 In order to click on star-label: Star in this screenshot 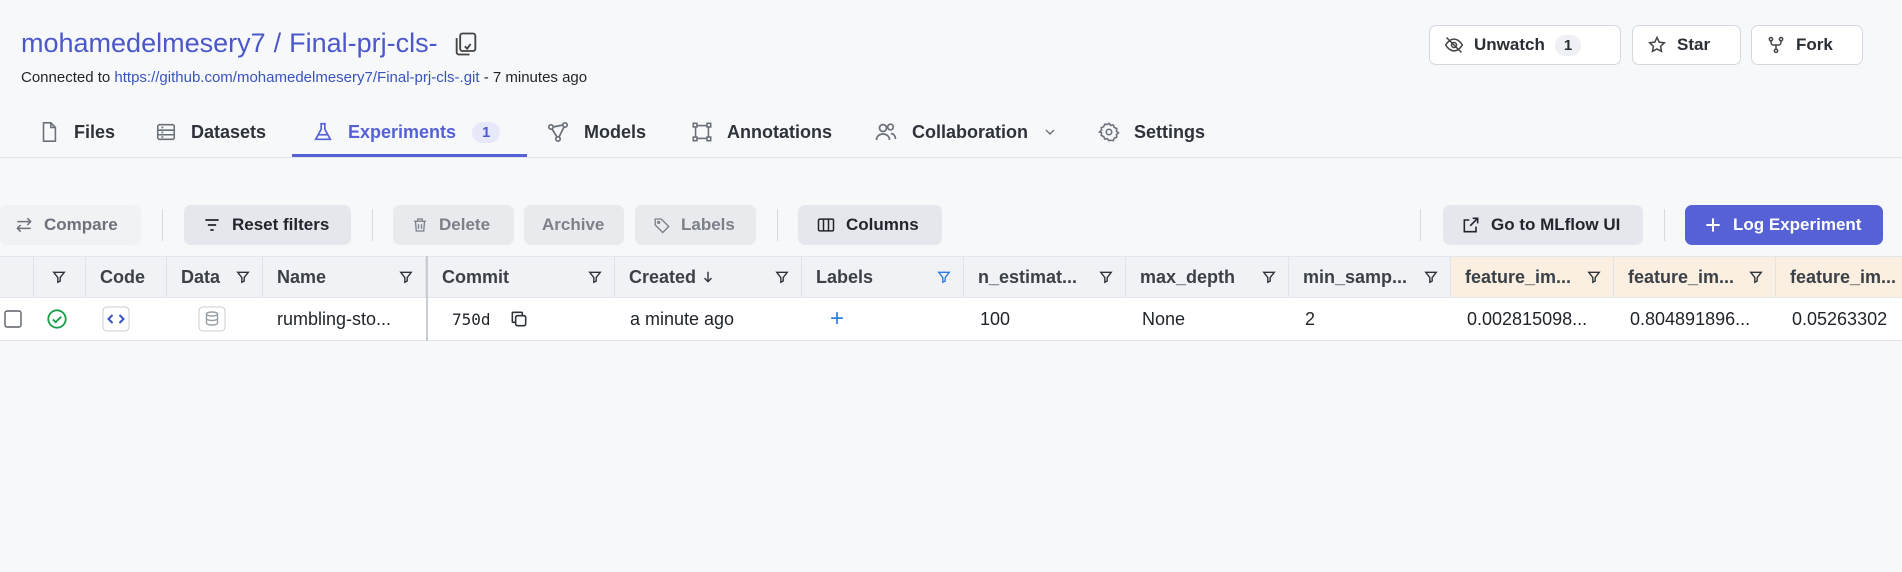, I will do `click(1694, 44)`.